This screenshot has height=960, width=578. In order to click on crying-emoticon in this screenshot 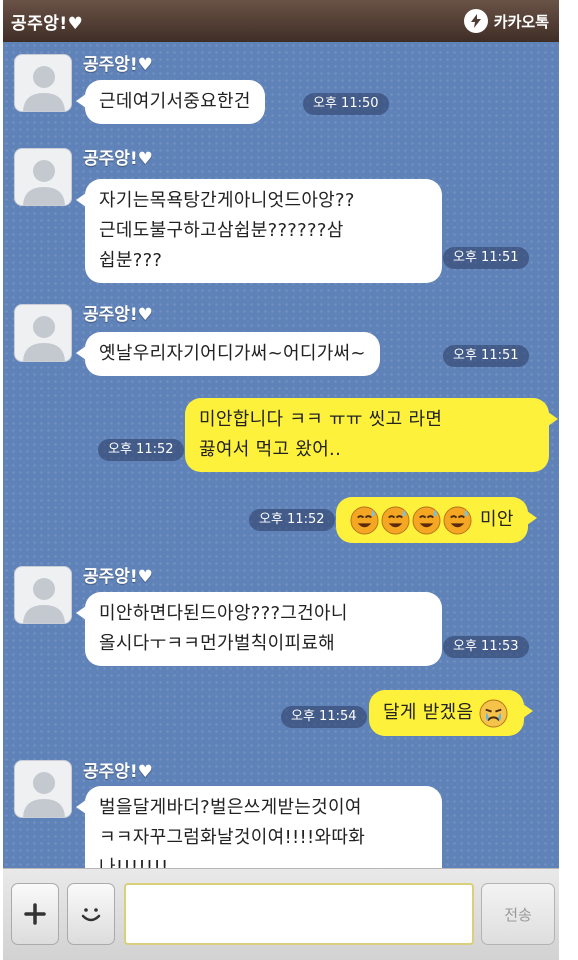, I will do `click(493, 713)`.